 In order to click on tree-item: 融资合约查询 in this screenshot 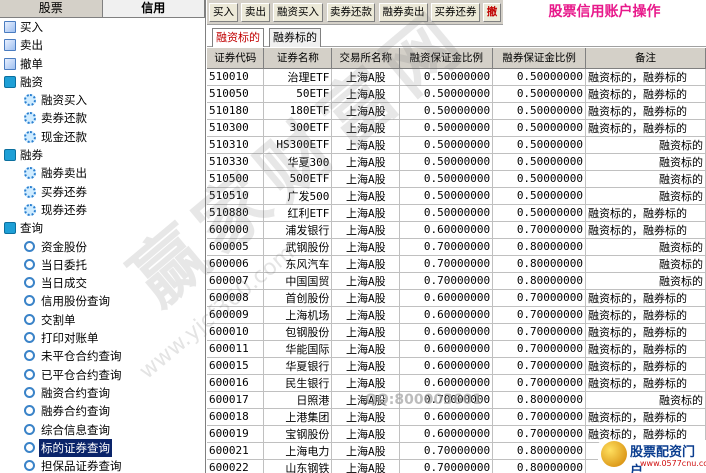, I will do `click(102, 393)`.